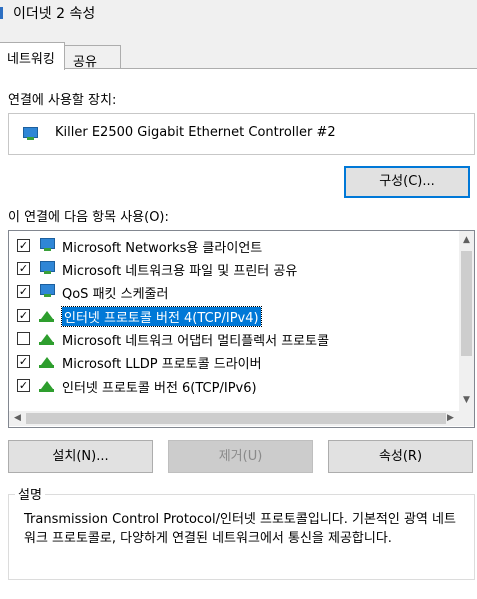 The image size is (477, 599). Describe the element at coordinates (159, 388) in the screenshot. I see `item-label: 인터넷 프로토콜 버전 6(TCP/IPv6)` at that location.